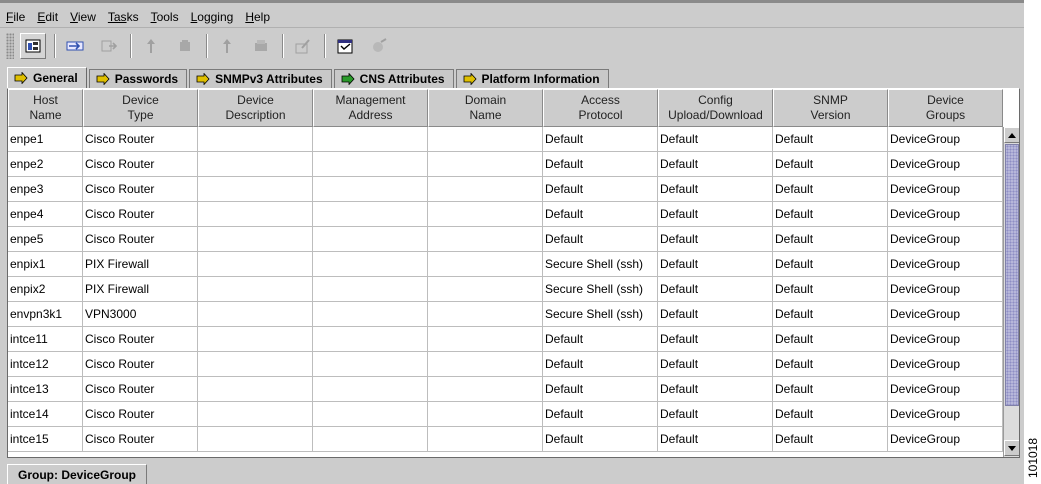  What do you see at coordinates (345, 46) in the screenshot?
I see `properties-button` at bounding box center [345, 46].